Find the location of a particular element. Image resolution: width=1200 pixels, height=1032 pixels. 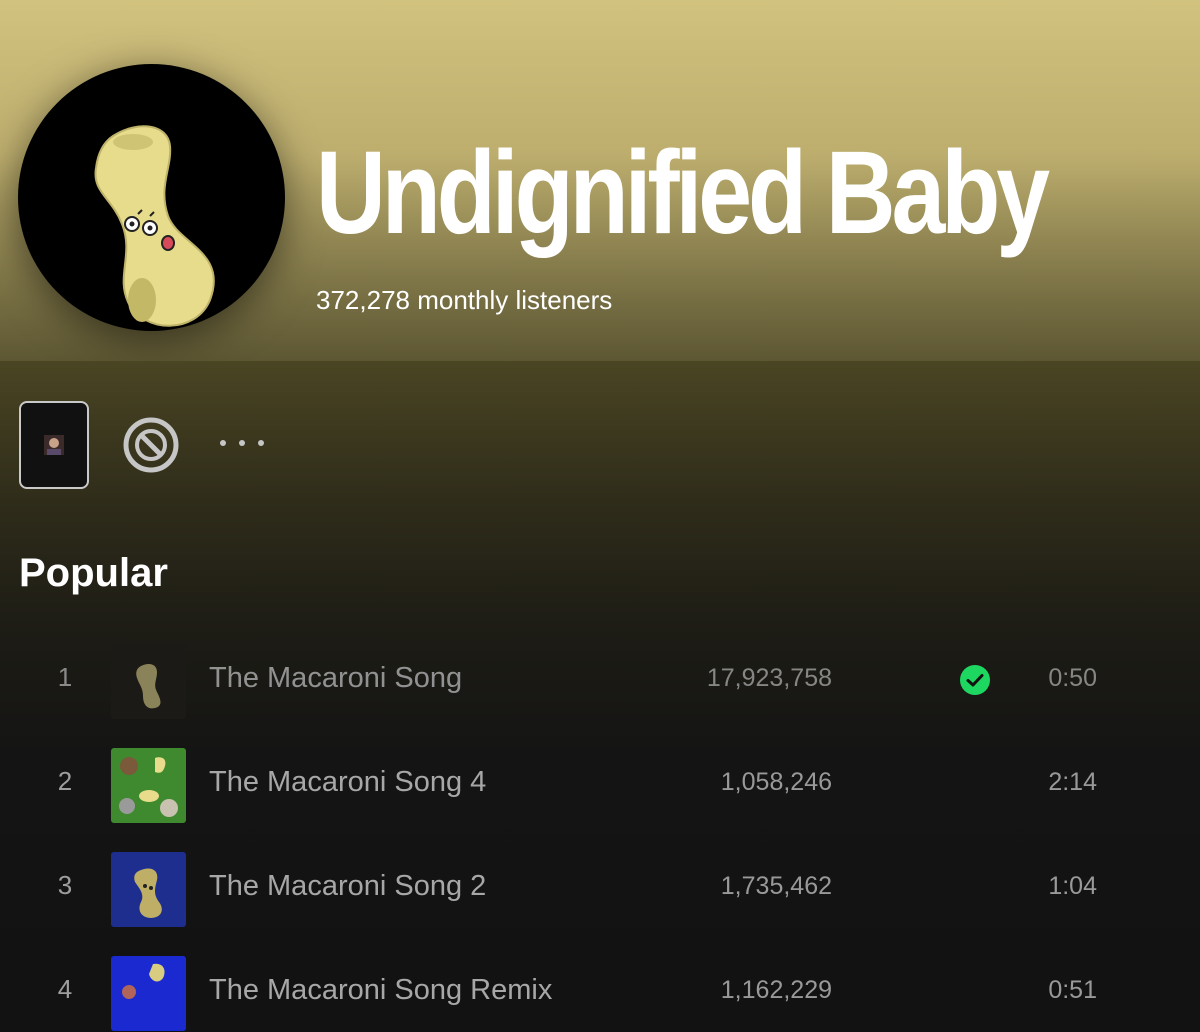

track-number: 3 is located at coordinates (65, 885).